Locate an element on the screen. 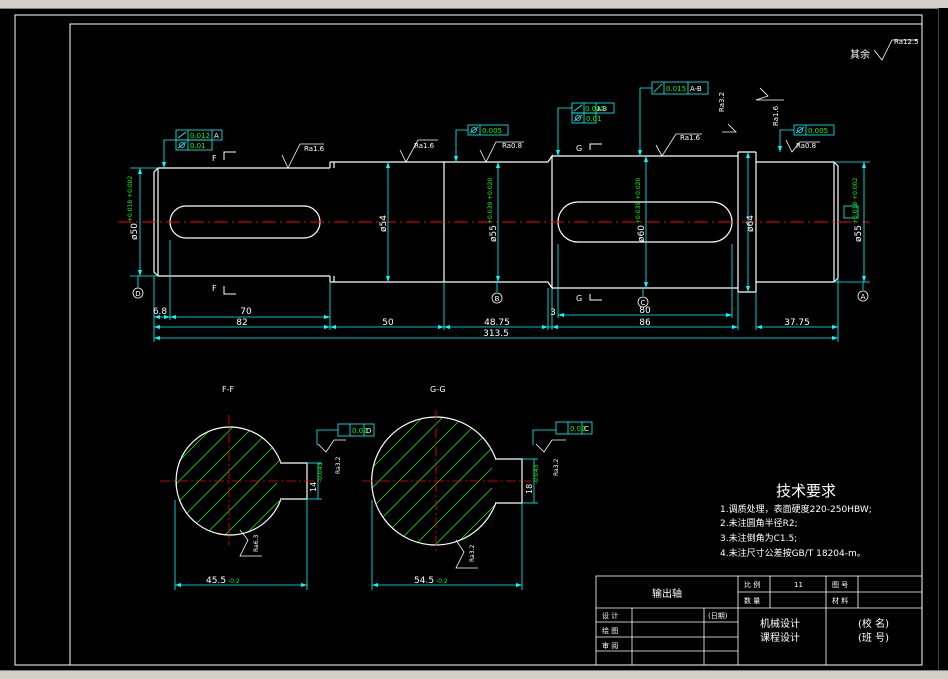 The width and height of the screenshot is (948, 679). length-dimension-texts: 6.8 70 82 50 48.75 3 80 86 37.75 313.5 is located at coordinates (481, 322).